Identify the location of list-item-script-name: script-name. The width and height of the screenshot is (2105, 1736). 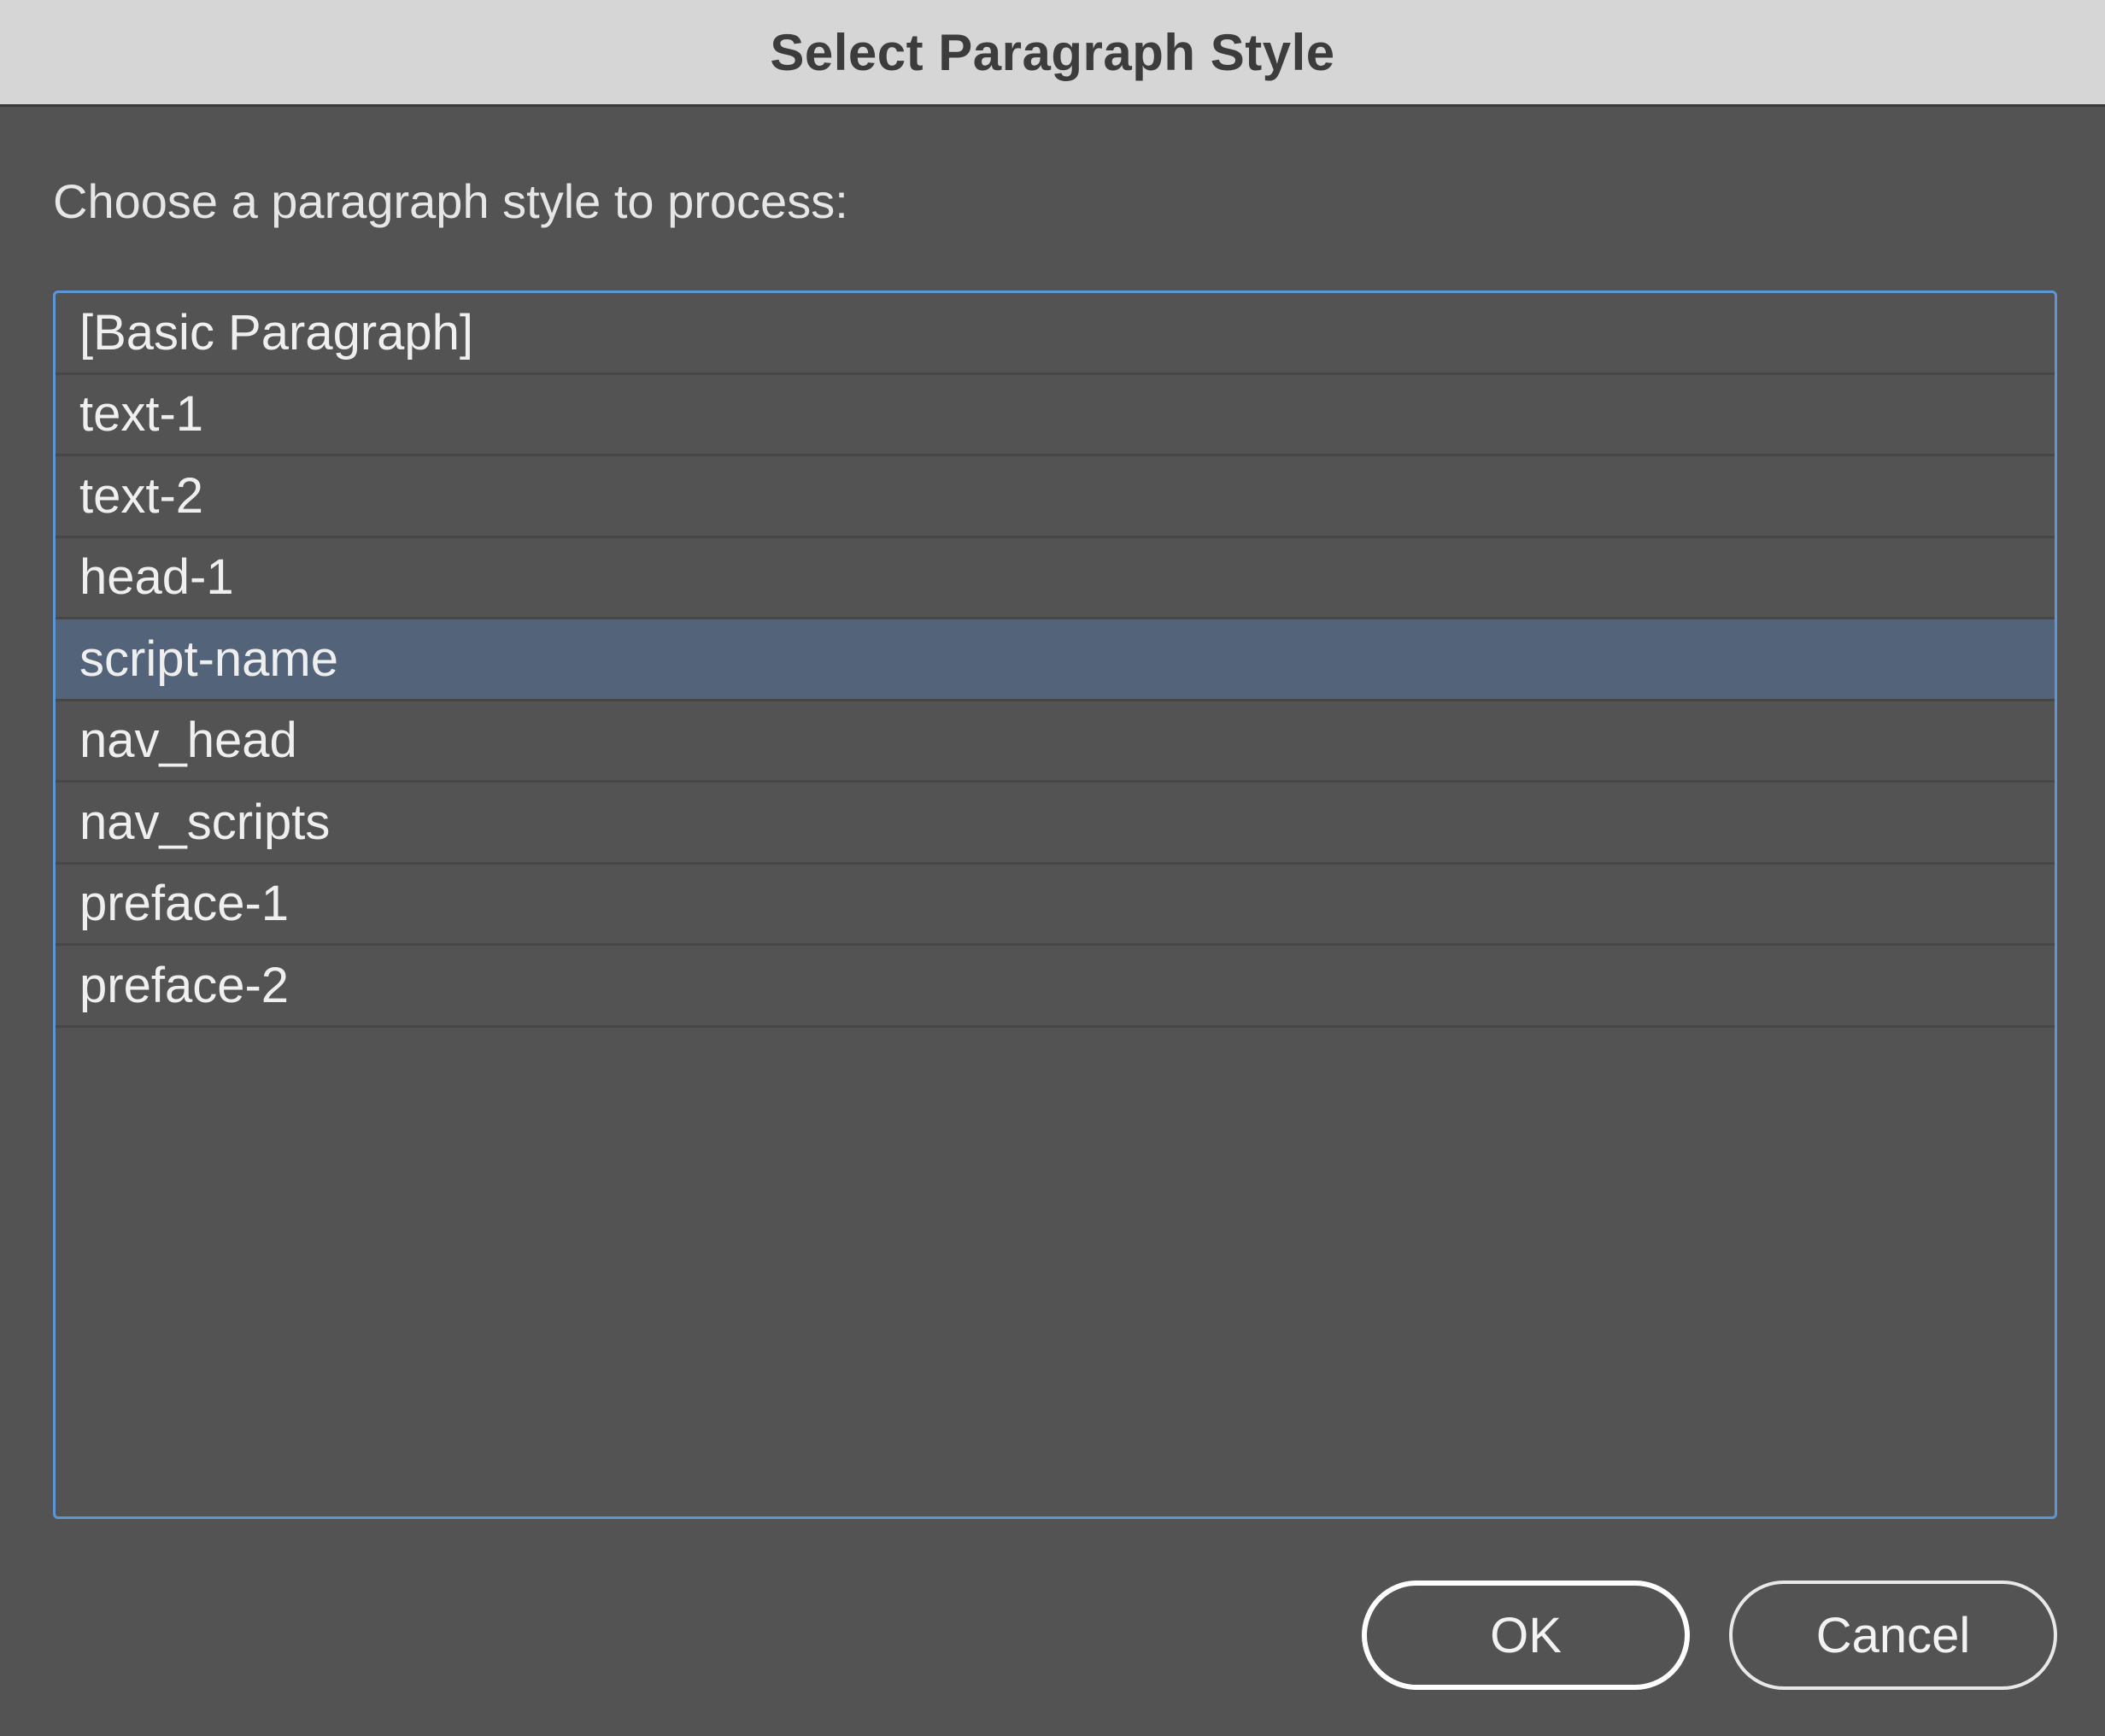
(1055, 660).